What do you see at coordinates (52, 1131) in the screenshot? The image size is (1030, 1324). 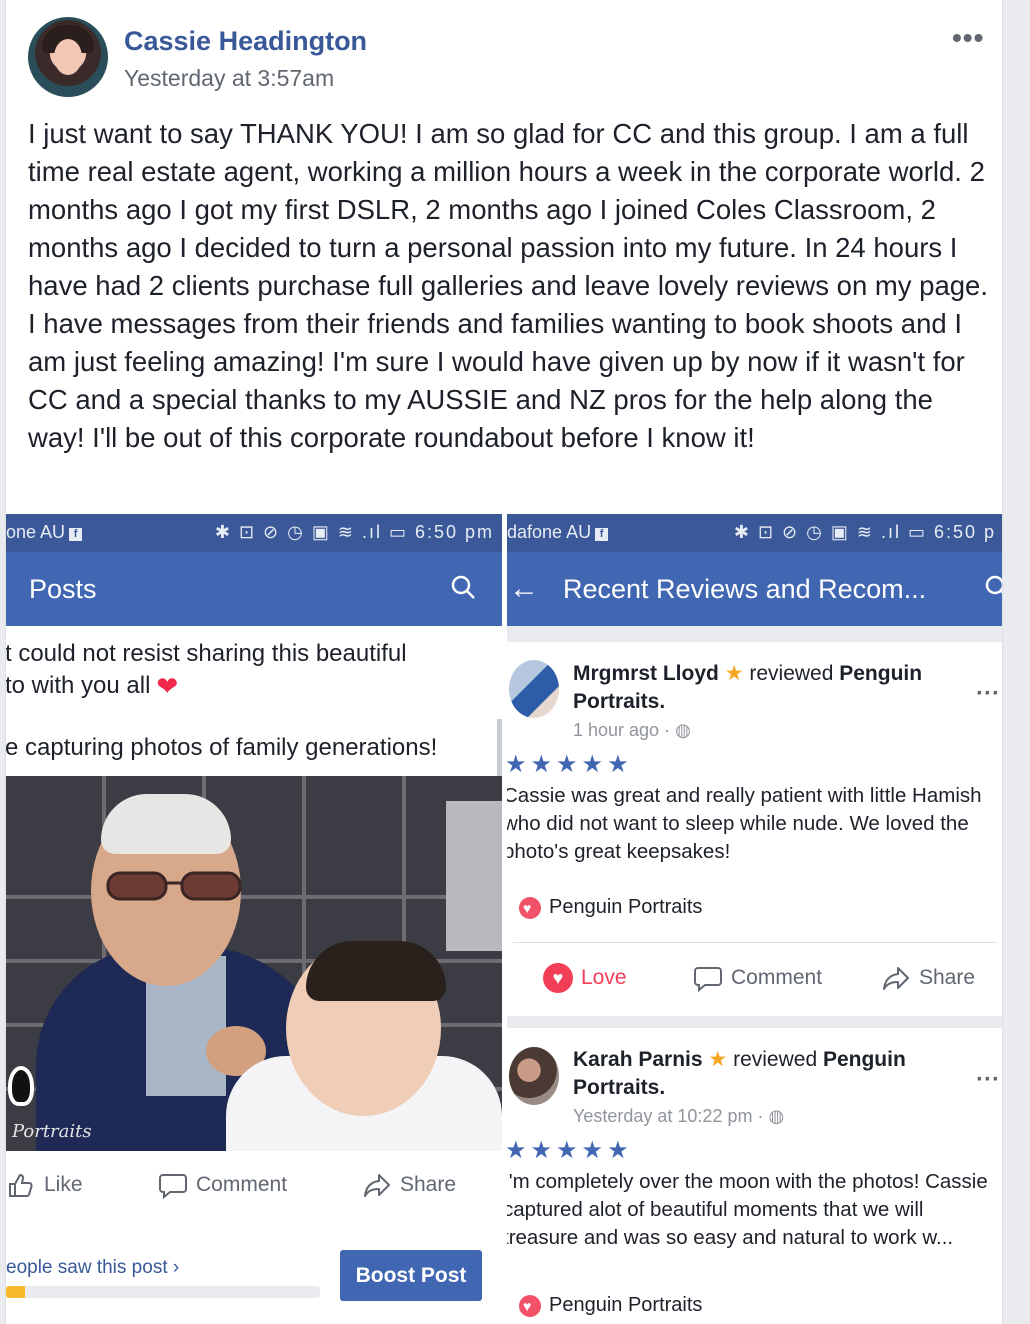 I see `photo-watermark: Portraits` at bounding box center [52, 1131].